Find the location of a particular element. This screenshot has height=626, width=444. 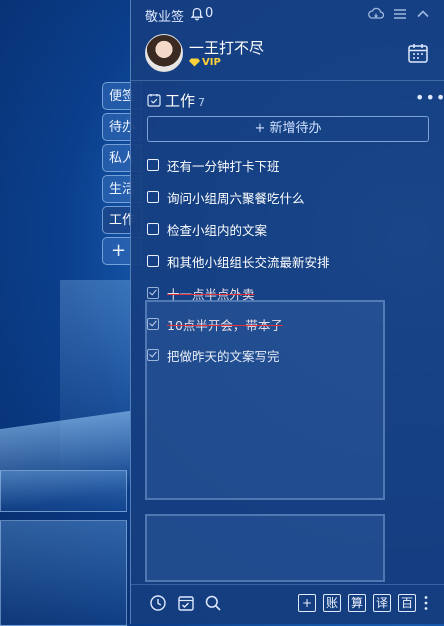

background-reflection is located at coordinates (265, 548).